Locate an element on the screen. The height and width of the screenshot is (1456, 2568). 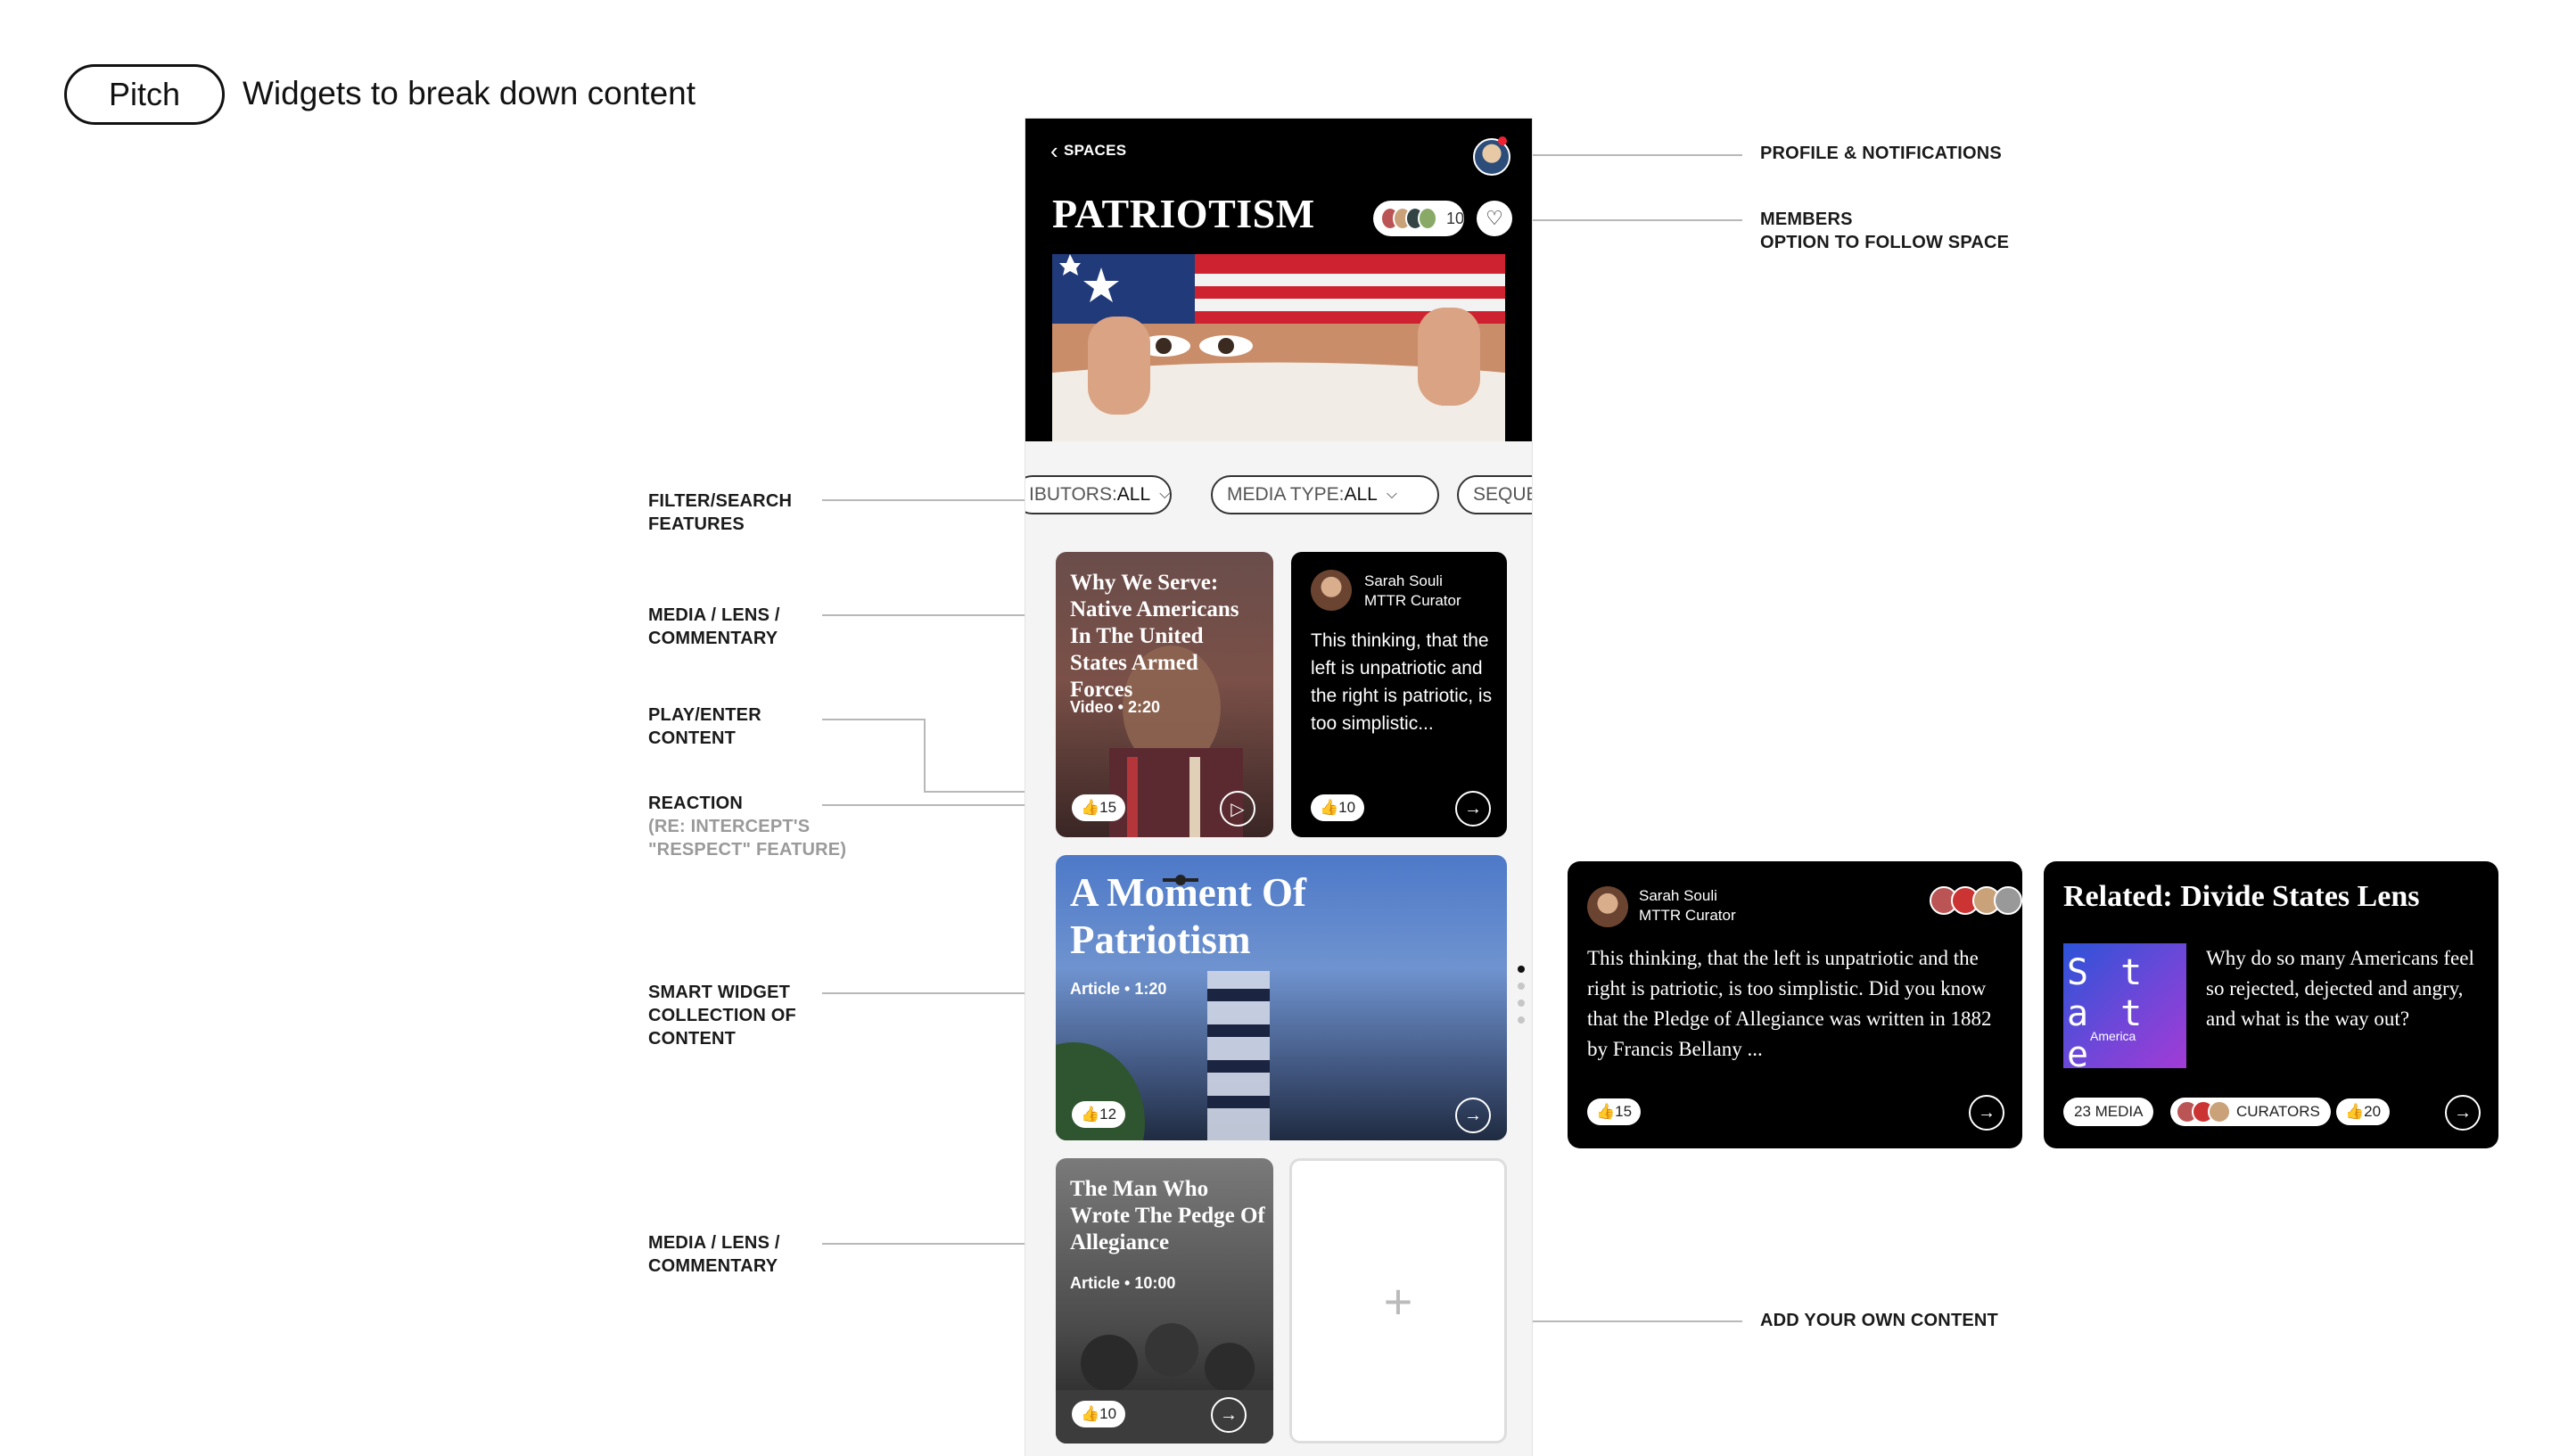
space-title: PATRIOTISM is located at coordinates (1183, 214).